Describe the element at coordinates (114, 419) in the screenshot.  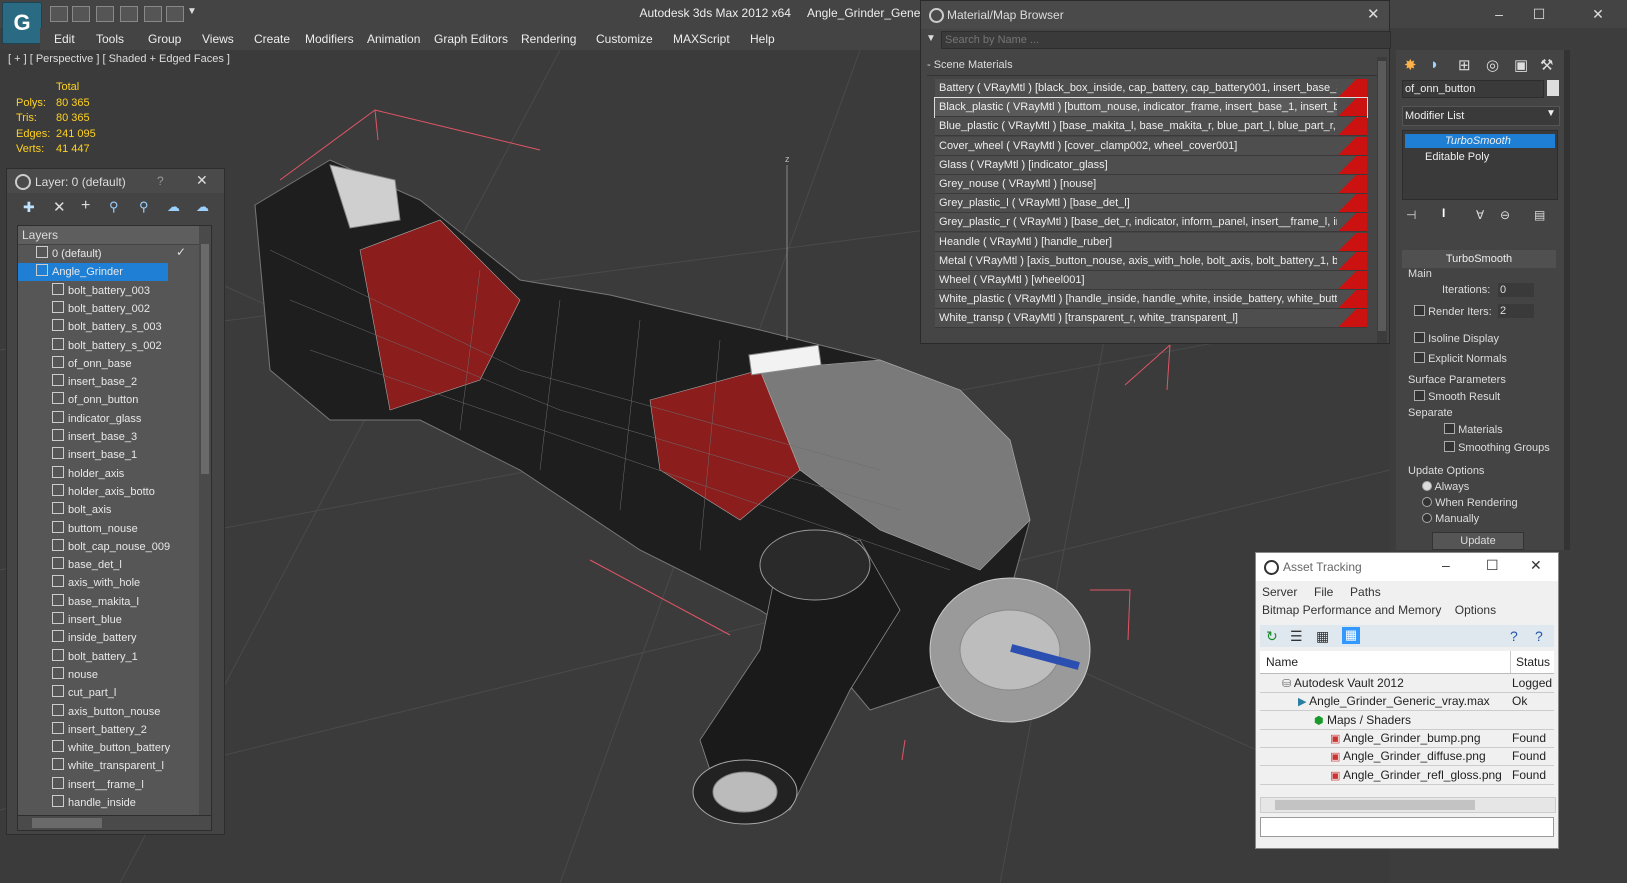
I see `layer-object-item: indicator_glass` at that location.